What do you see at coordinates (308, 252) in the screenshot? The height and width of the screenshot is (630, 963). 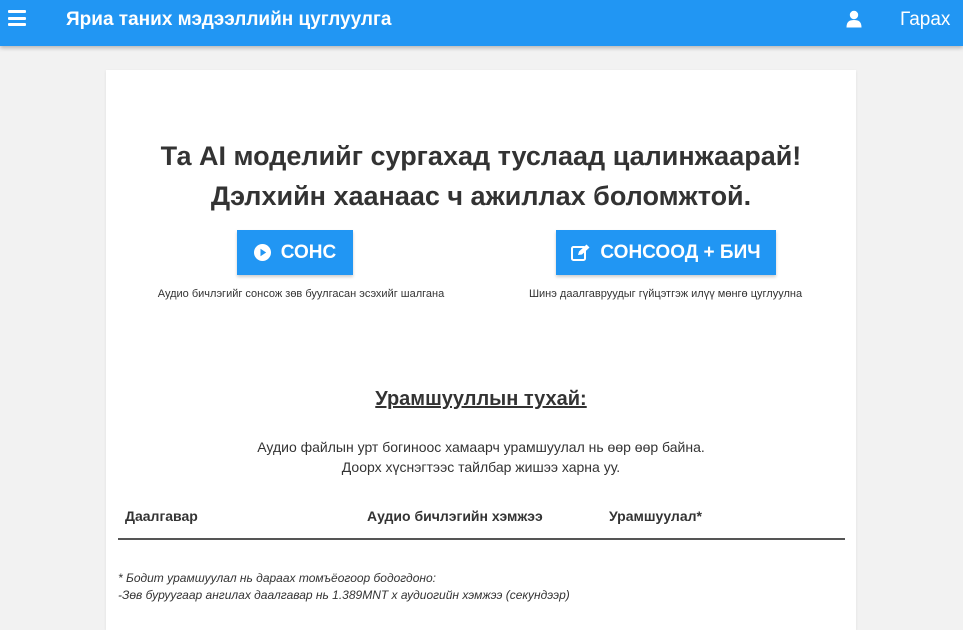 I see `listen-button-label: СОНС` at bounding box center [308, 252].